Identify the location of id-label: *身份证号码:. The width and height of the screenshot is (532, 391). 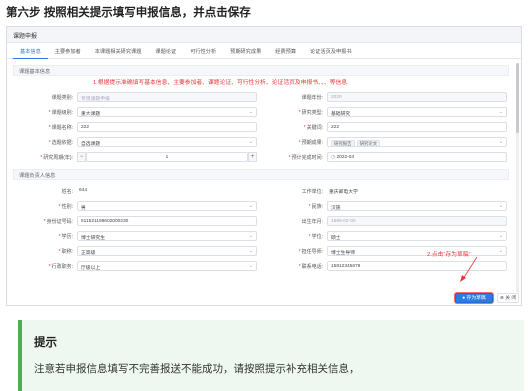
(58, 222).